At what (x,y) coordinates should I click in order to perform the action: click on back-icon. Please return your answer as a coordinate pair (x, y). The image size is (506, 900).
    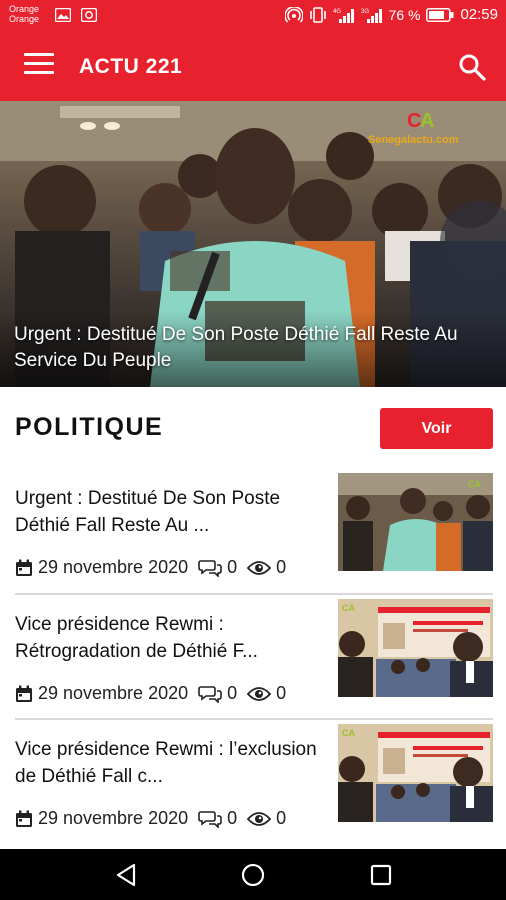
    Looking at the image, I should click on (127, 875).